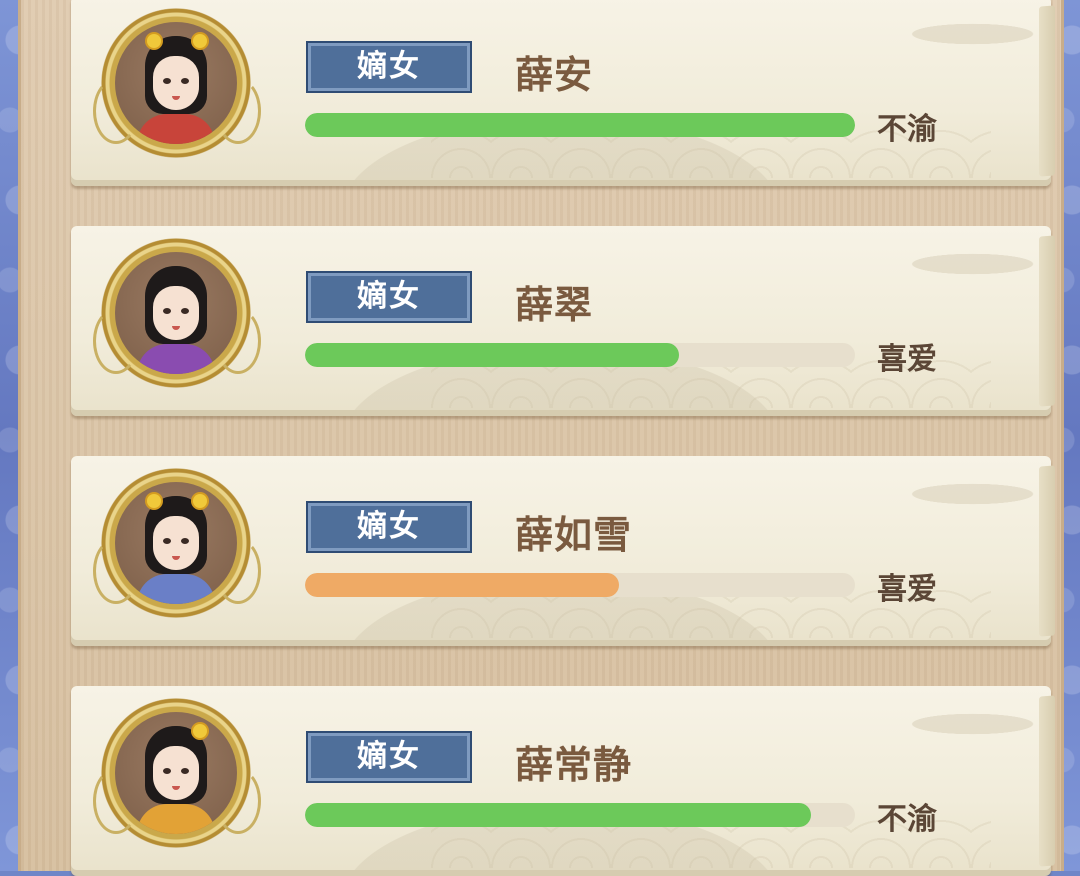 This screenshot has height=876, width=1080. I want to click on character-name: 薛翠, so click(554, 305).